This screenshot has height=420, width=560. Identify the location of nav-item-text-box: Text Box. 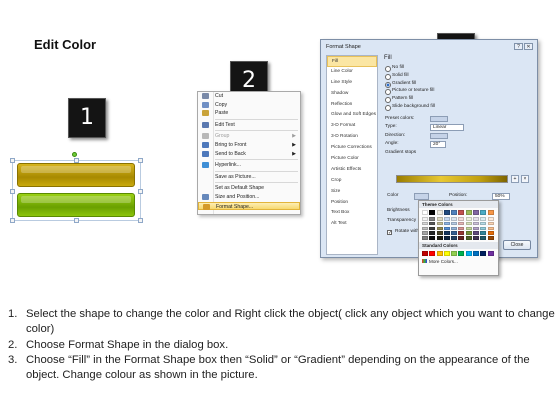
(352, 213).